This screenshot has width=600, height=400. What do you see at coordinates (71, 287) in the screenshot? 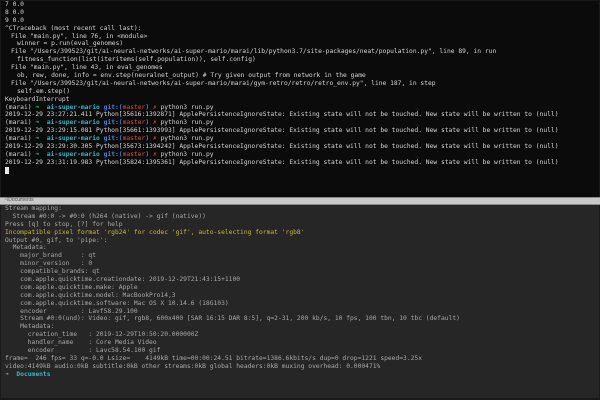
I see `output-line: com.apple.quicktime.make: Apple` at bounding box center [71, 287].